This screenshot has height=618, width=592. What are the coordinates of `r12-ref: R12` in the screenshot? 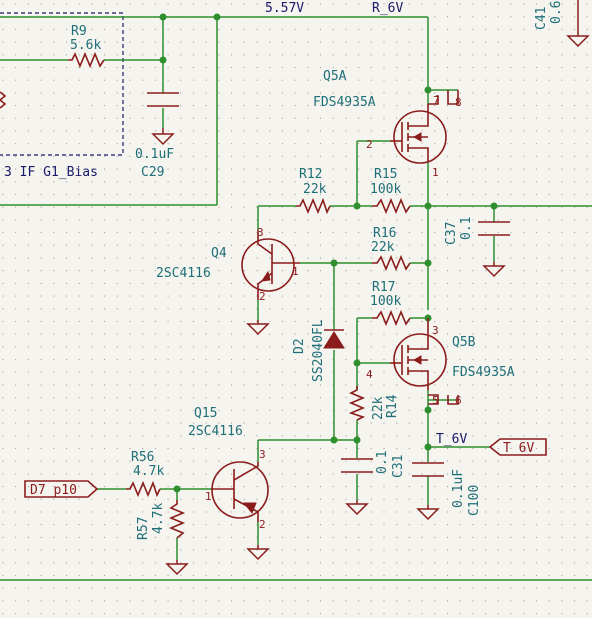 It's located at (310, 174).